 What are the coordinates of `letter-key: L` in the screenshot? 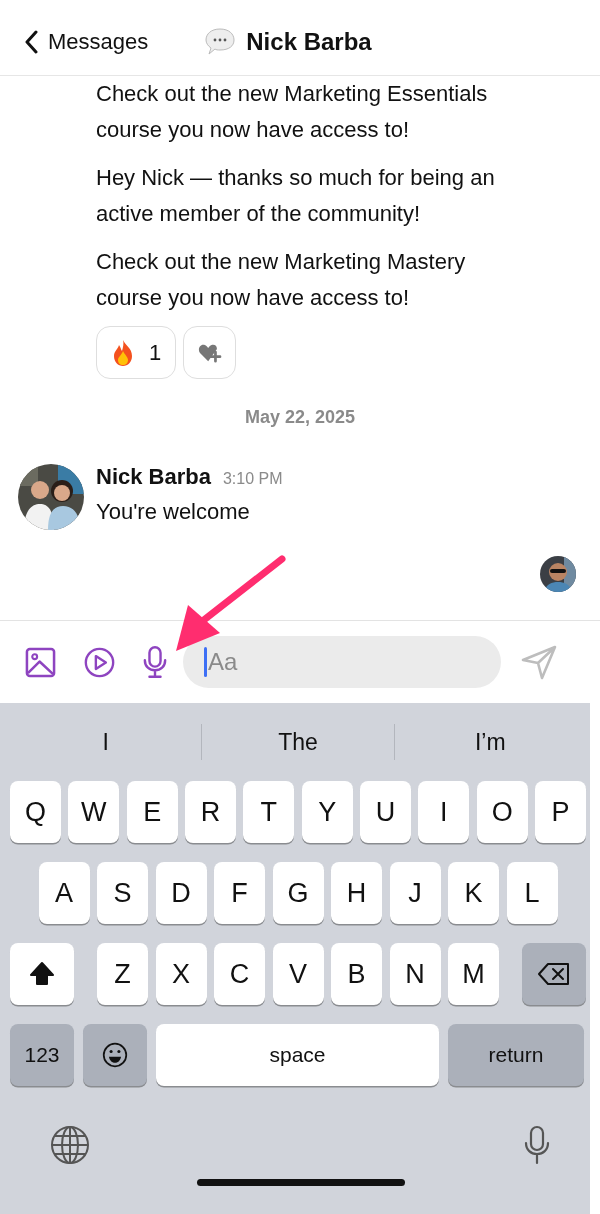 It's located at (532, 893).